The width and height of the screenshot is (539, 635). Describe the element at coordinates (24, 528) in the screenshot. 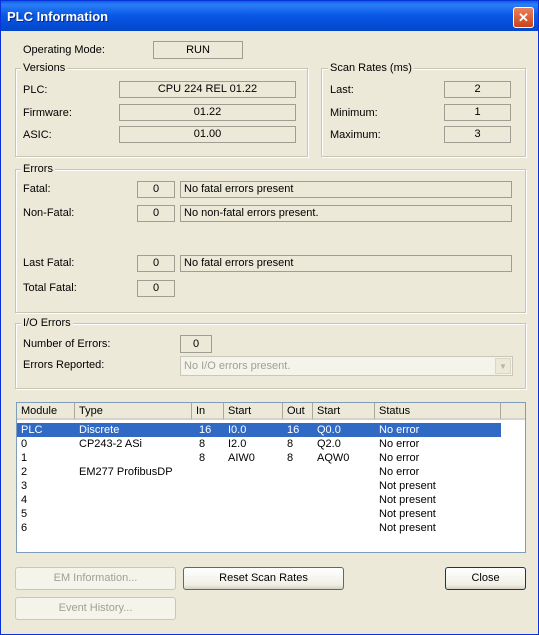

I see `cell-module: 6` at that location.